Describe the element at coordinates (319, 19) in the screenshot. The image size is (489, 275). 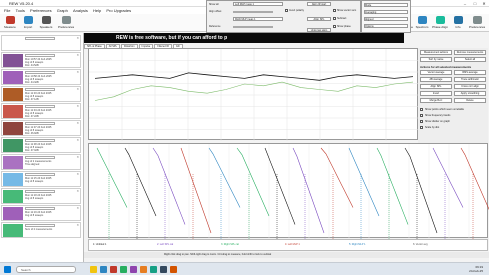
I see `align-spl-button: Align SPL` at that location.